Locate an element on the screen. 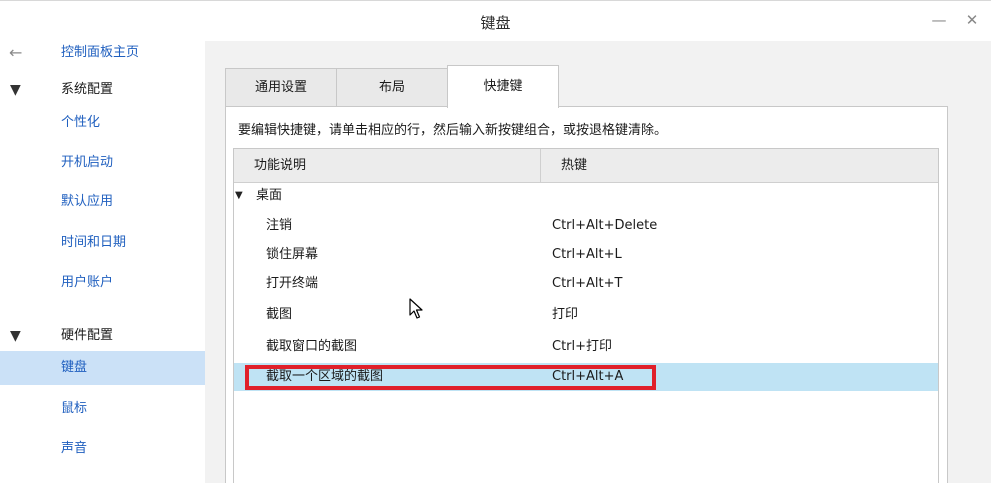  sidebar-section-hardware: ▼ 硬件配置 is located at coordinates (102, 336).